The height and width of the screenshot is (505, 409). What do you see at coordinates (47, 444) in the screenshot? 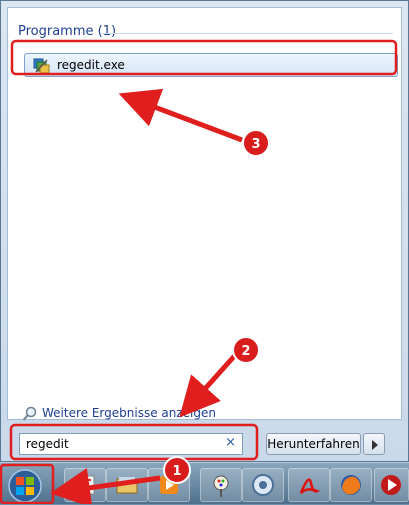
I see `search-input-value: regedit` at bounding box center [47, 444].